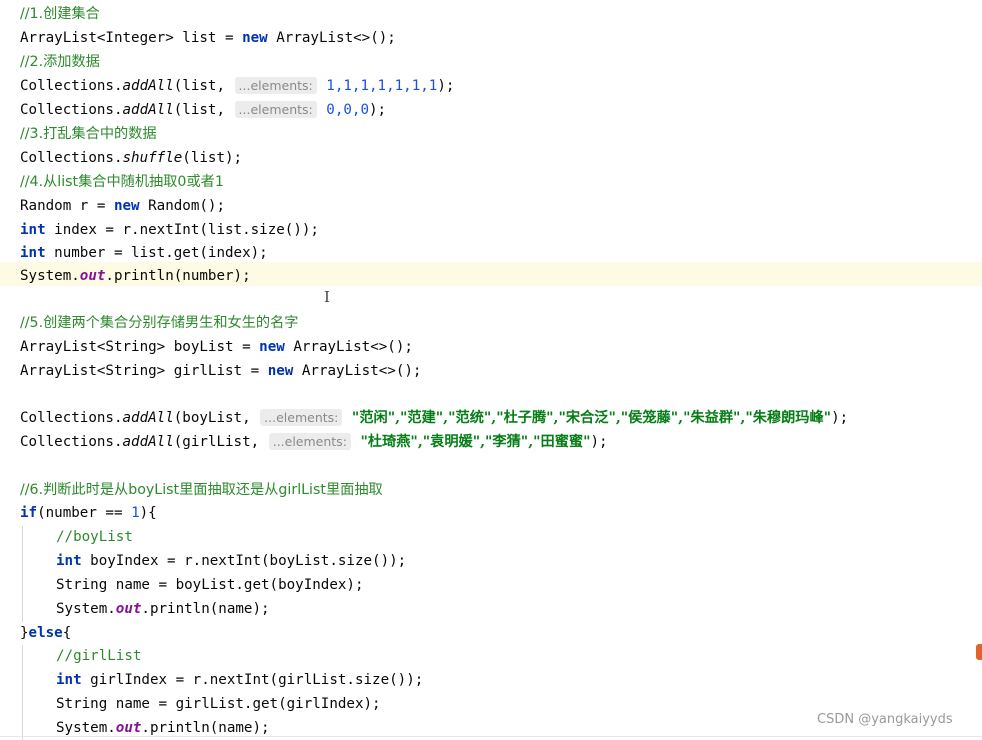 This screenshot has width=982, height=740. I want to click on code-token: (list);, so click(212, 158).